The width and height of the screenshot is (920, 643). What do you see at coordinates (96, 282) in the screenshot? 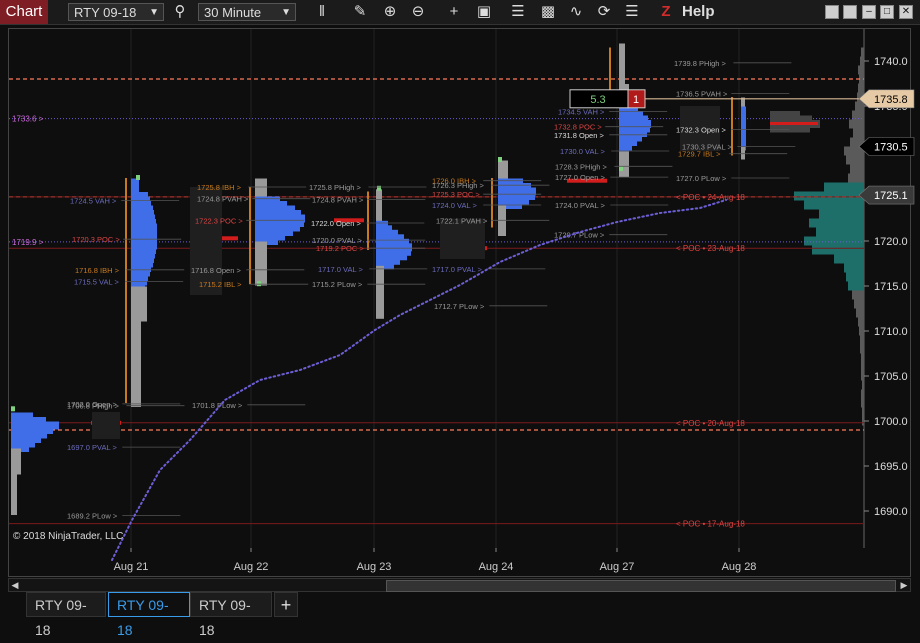
I see `session-price-label: 1715.5 VAL >` at bounding box center [96, 282].